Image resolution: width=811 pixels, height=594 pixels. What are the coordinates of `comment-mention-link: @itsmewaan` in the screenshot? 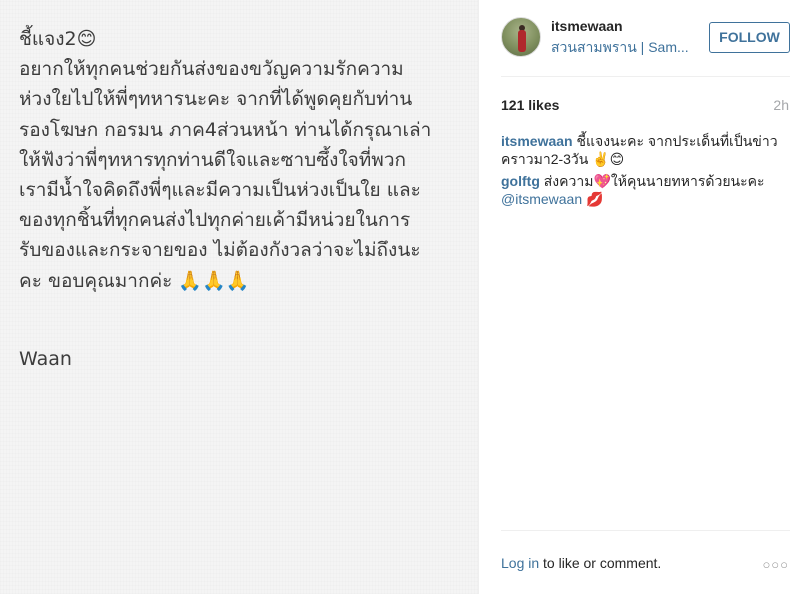 It's located at (541, 199).